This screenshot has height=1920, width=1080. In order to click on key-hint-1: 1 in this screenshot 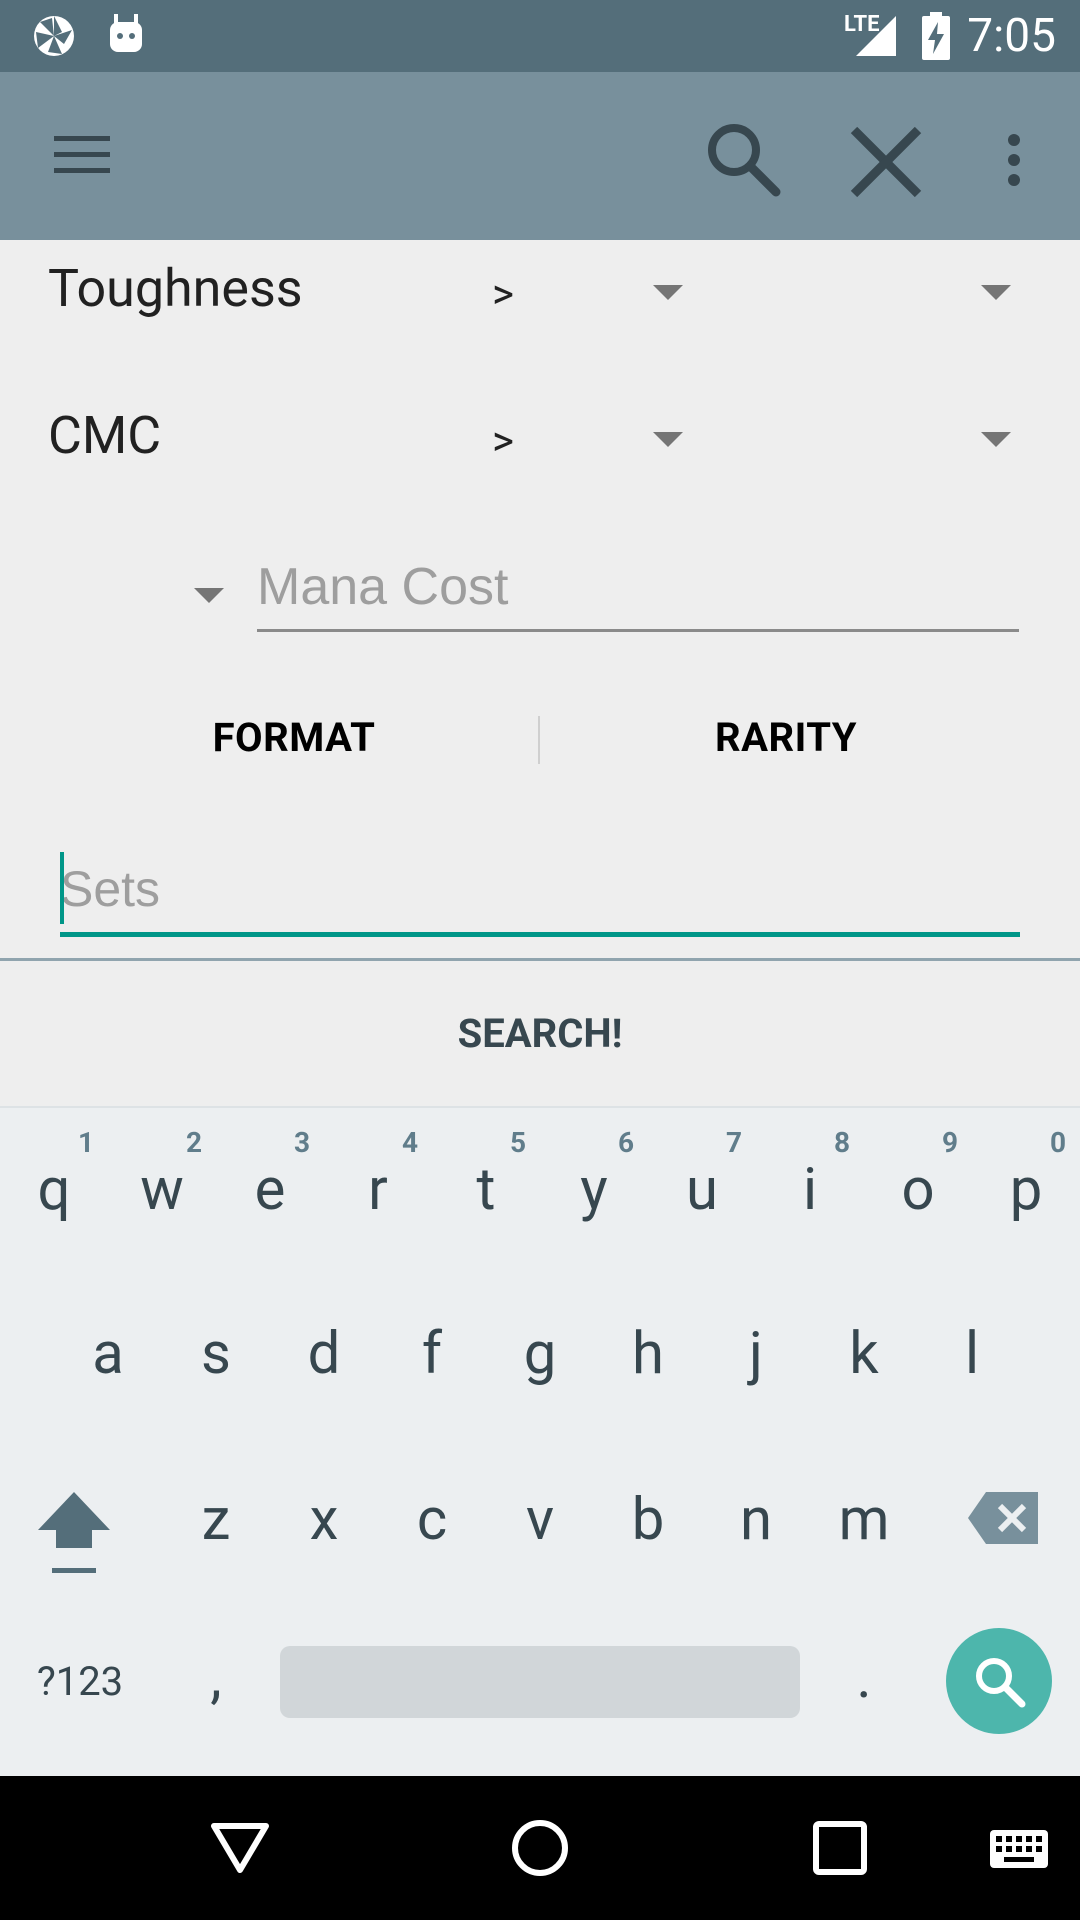, I will do `click(86, 1142)`.